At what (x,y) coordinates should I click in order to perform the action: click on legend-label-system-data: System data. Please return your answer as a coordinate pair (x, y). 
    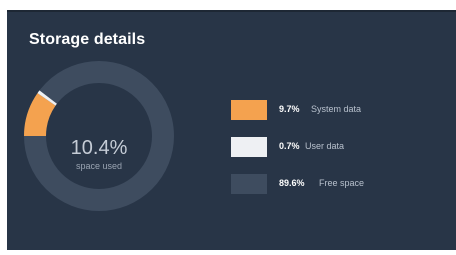
    Looking at the image, I should click on (336, 109).